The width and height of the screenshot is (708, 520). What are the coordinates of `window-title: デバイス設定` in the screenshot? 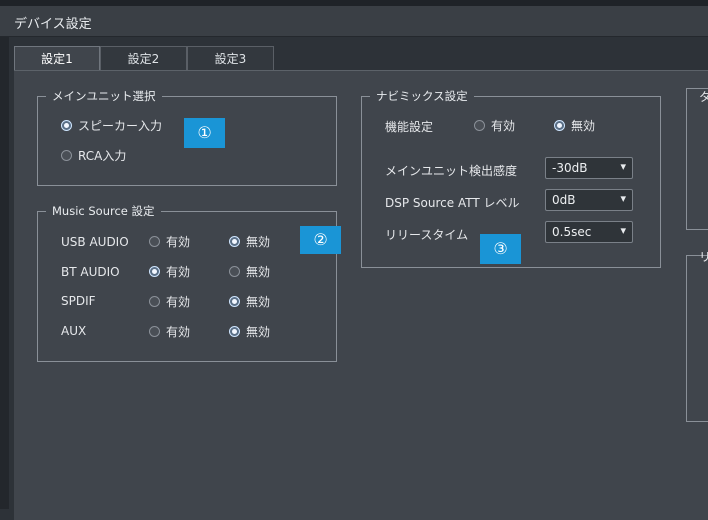 It's located at (53, 24).